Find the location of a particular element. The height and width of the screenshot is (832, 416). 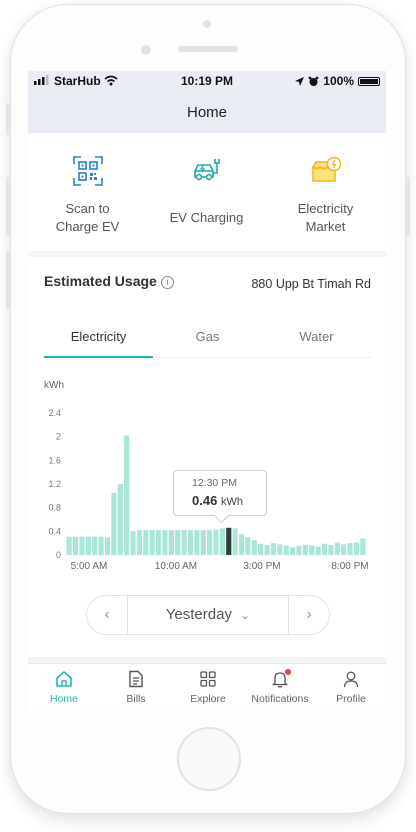

date-label: Yesterday is located at coordinates (198, 614).